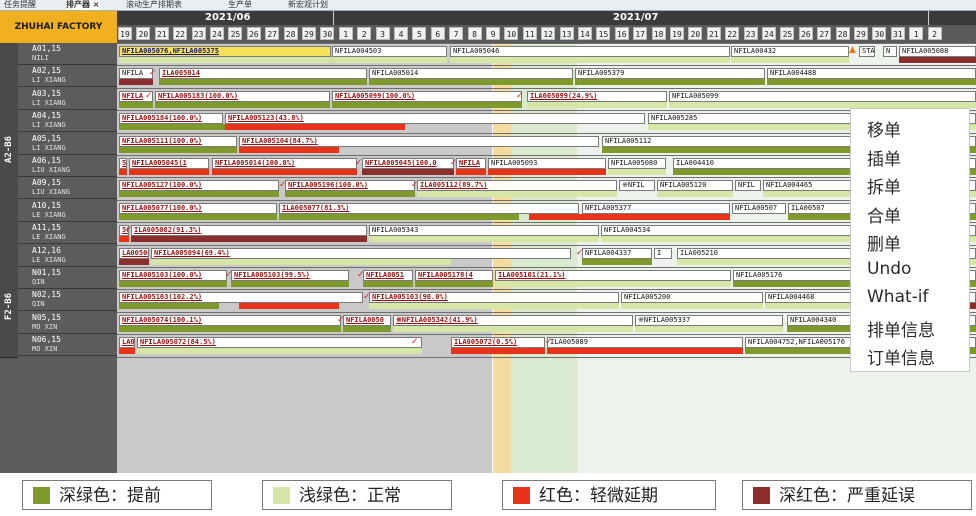 The image size is (976, 516). I want to click on task-block: NFILA00432, so click(790, 51).